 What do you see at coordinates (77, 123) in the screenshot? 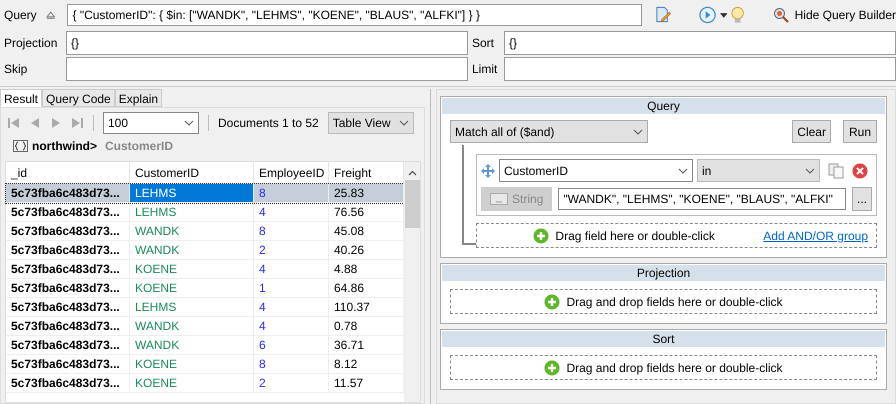
I see `last-page-icon` at bounding box center [77, 123].